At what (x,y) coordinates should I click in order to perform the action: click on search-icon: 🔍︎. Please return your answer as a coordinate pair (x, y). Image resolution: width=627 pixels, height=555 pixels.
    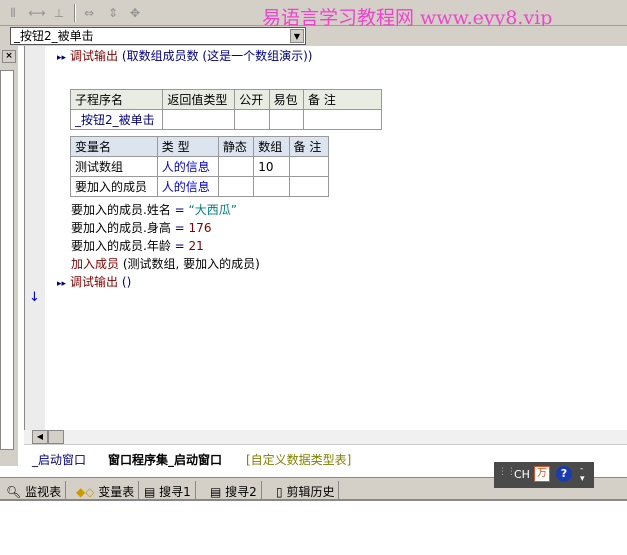
    Looking at the image, I should click on (14, 492).